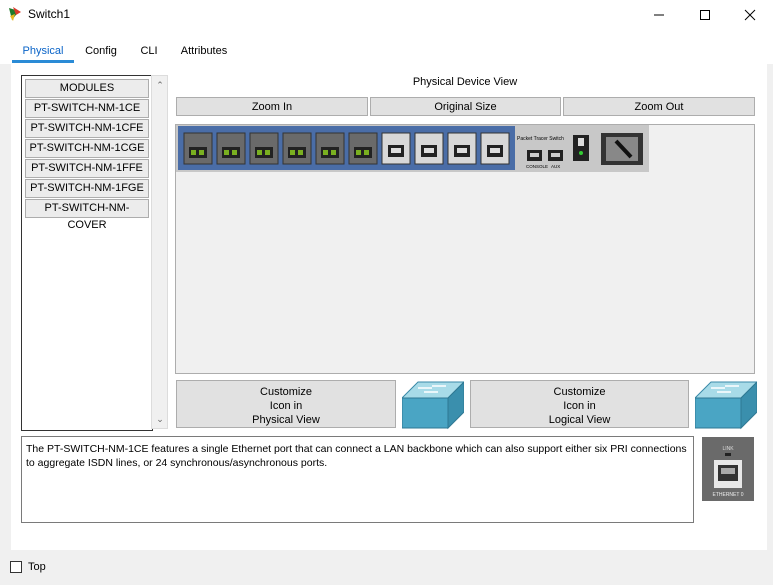 The height and width of the screenshot is (585, 773). Describe the element at coordinates (465, 106) in the screenshot. I see `original-size-button: Original Size` at that location.